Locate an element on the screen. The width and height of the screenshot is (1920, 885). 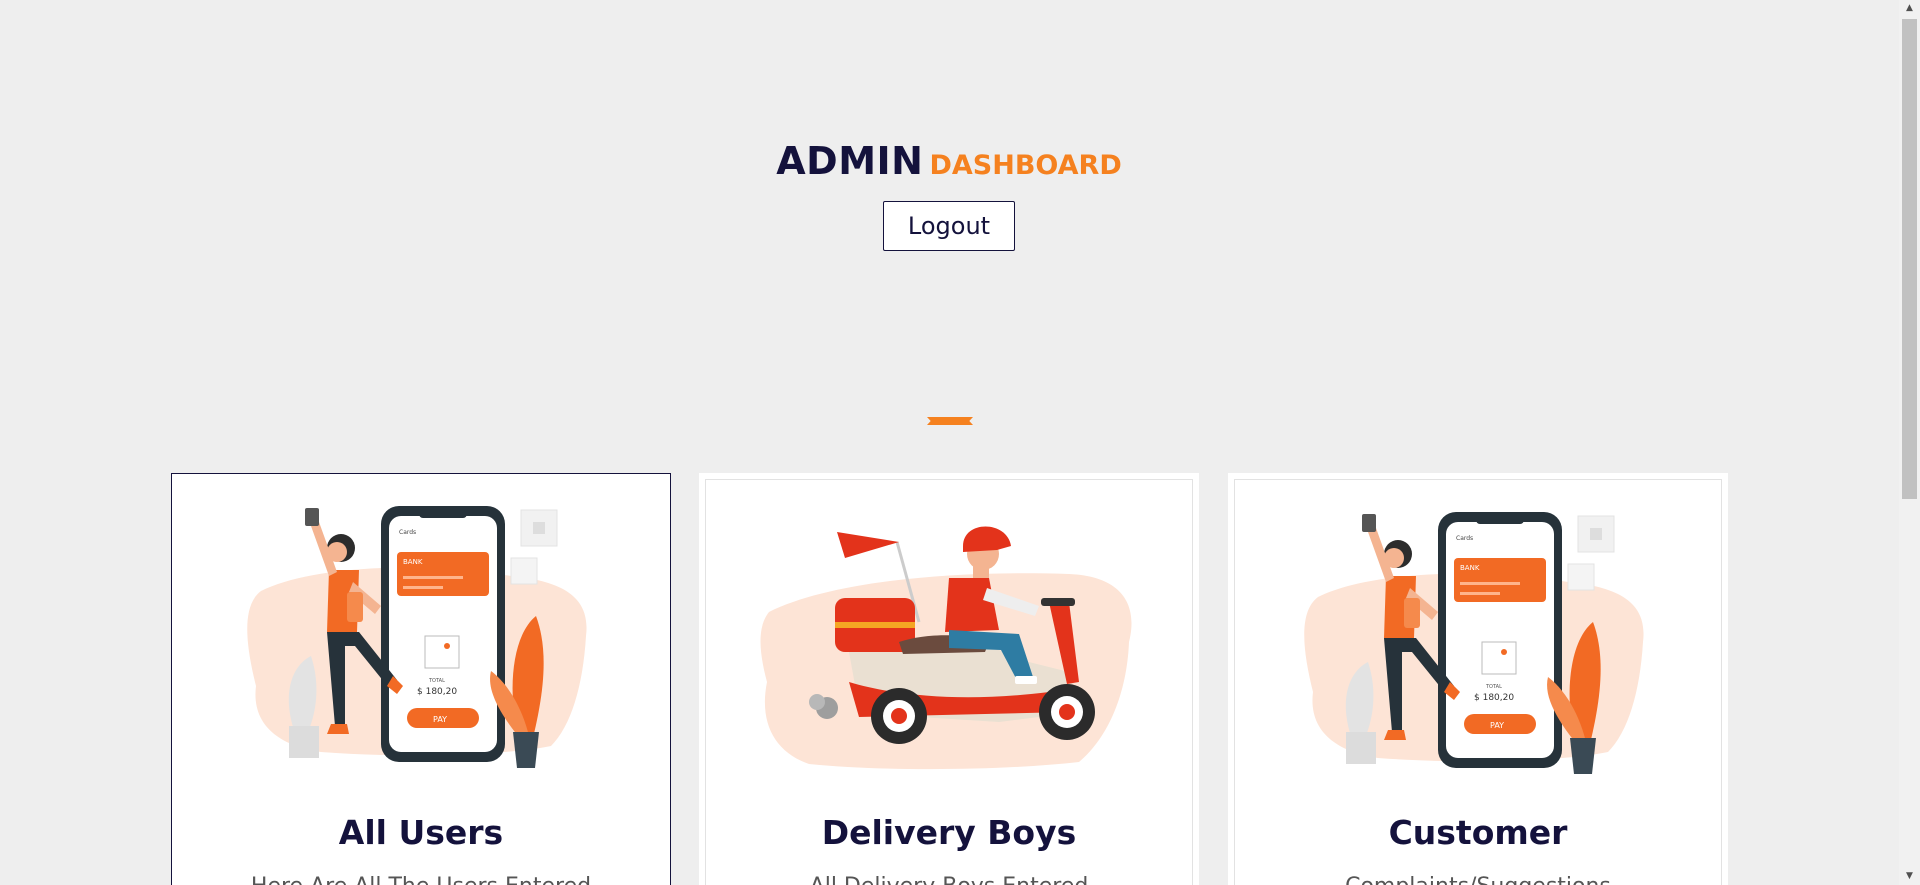
card-description: Complaints/Suggestions is located at coordinates (1478, 879).